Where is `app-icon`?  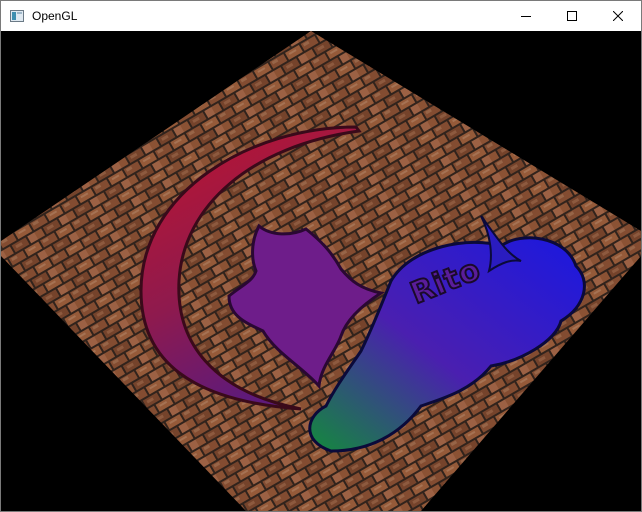 app-icon is located at coordinates (17, 16).